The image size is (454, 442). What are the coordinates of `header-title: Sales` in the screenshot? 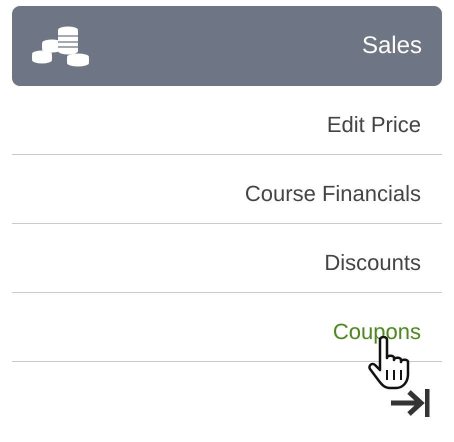 It's located at (392, 46).